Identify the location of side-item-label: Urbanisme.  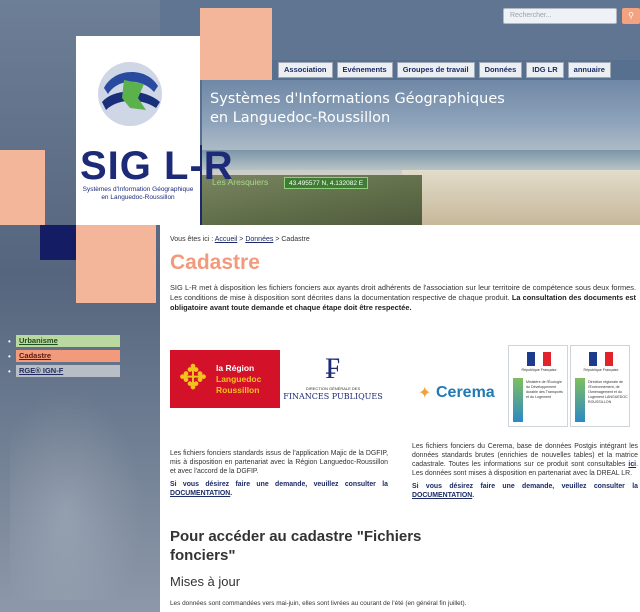
(68, 341).